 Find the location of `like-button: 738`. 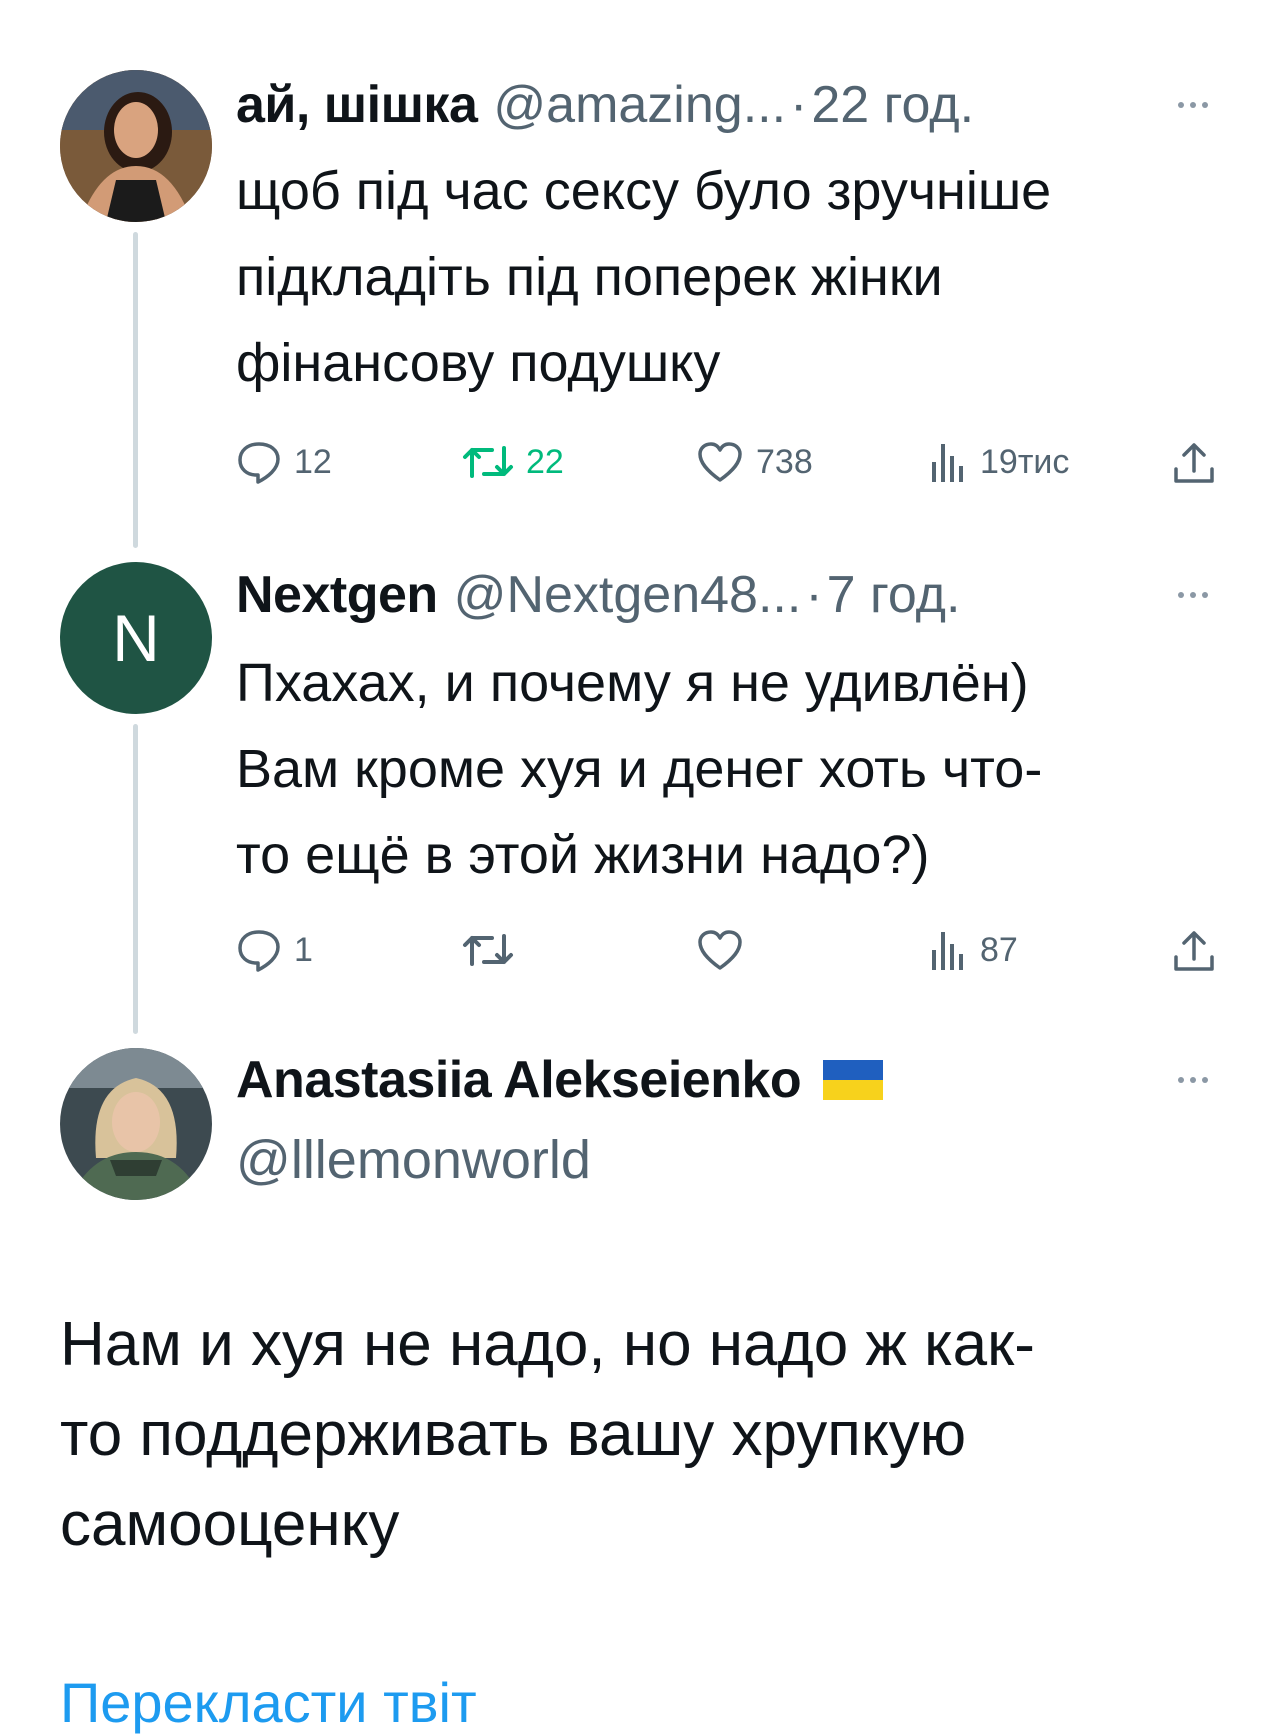

like-button: 738 is located at coordinates (754, 462).